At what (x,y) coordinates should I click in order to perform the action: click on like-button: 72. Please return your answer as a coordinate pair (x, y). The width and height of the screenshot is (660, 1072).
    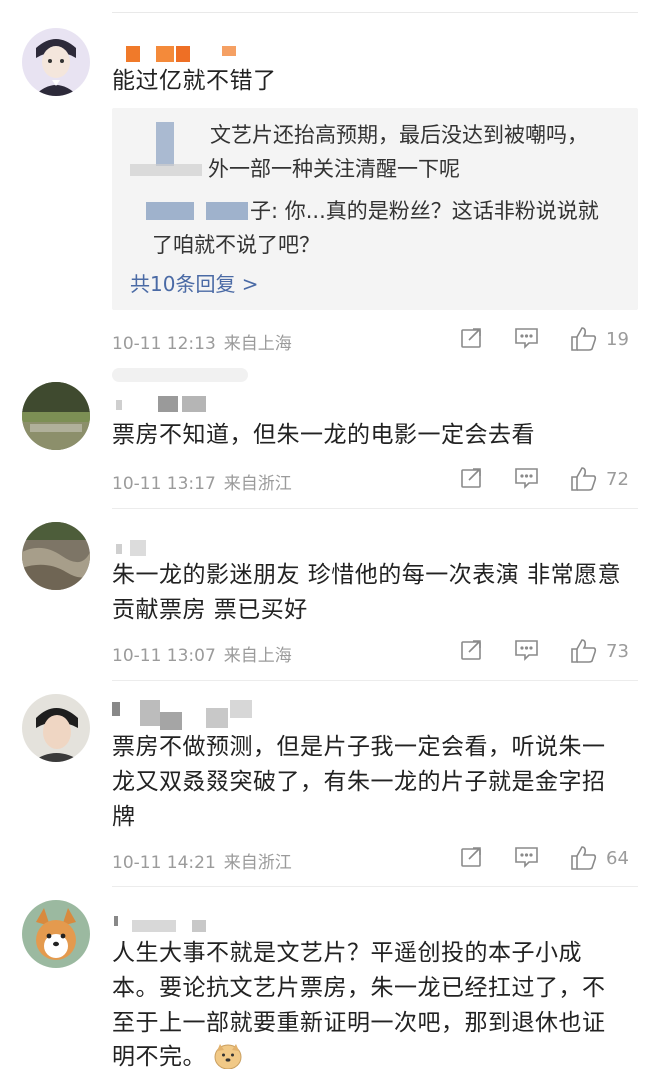
    Looking at the image, I should click on (605, 479).